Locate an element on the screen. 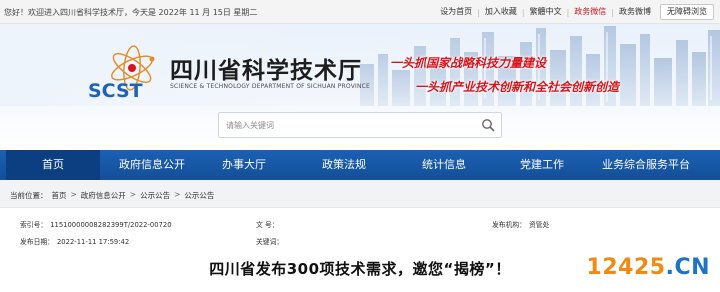 This screenshot has height=292, width=720. nav-item-policies: 政策法规 is located at coordinates (344, 165).